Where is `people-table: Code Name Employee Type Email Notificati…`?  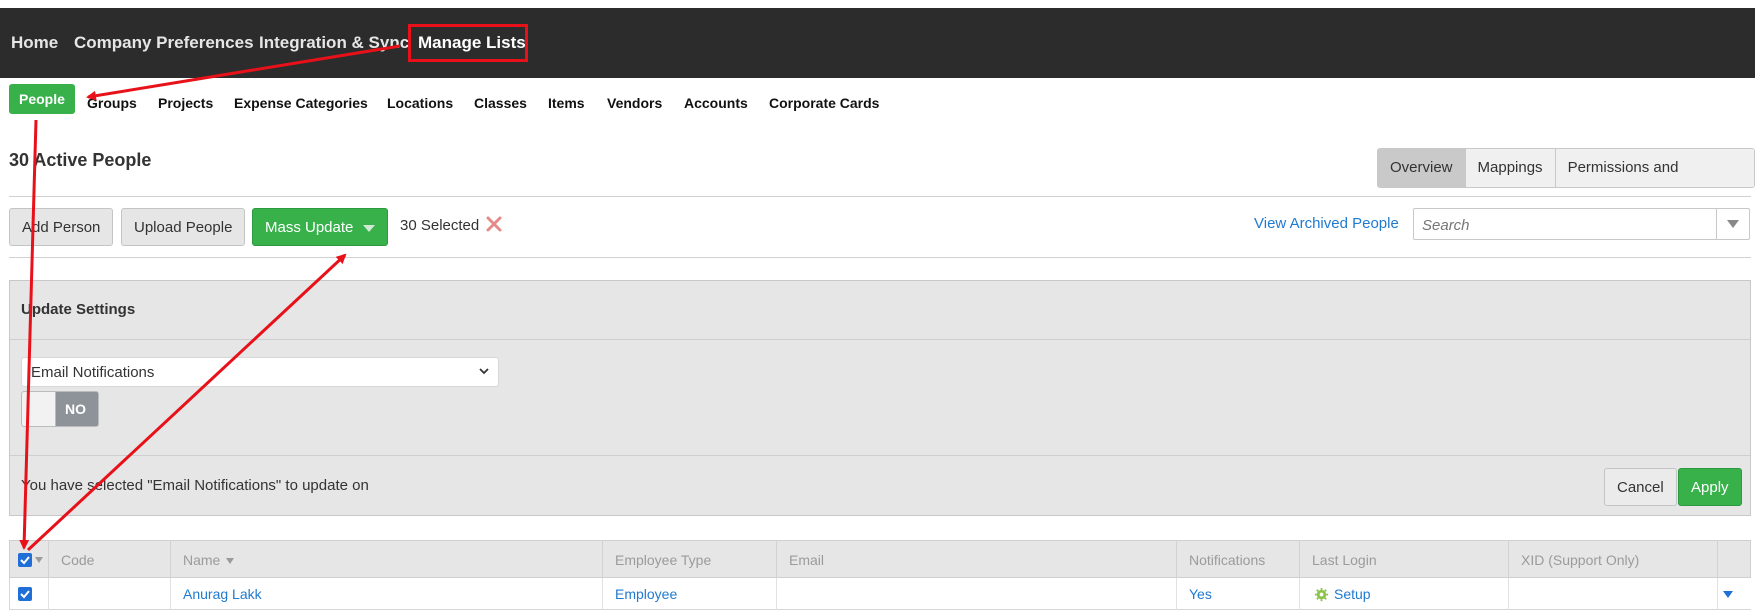 people-table: Code Name Employee Type Email Notificati… is located at coordinates (880, 577).